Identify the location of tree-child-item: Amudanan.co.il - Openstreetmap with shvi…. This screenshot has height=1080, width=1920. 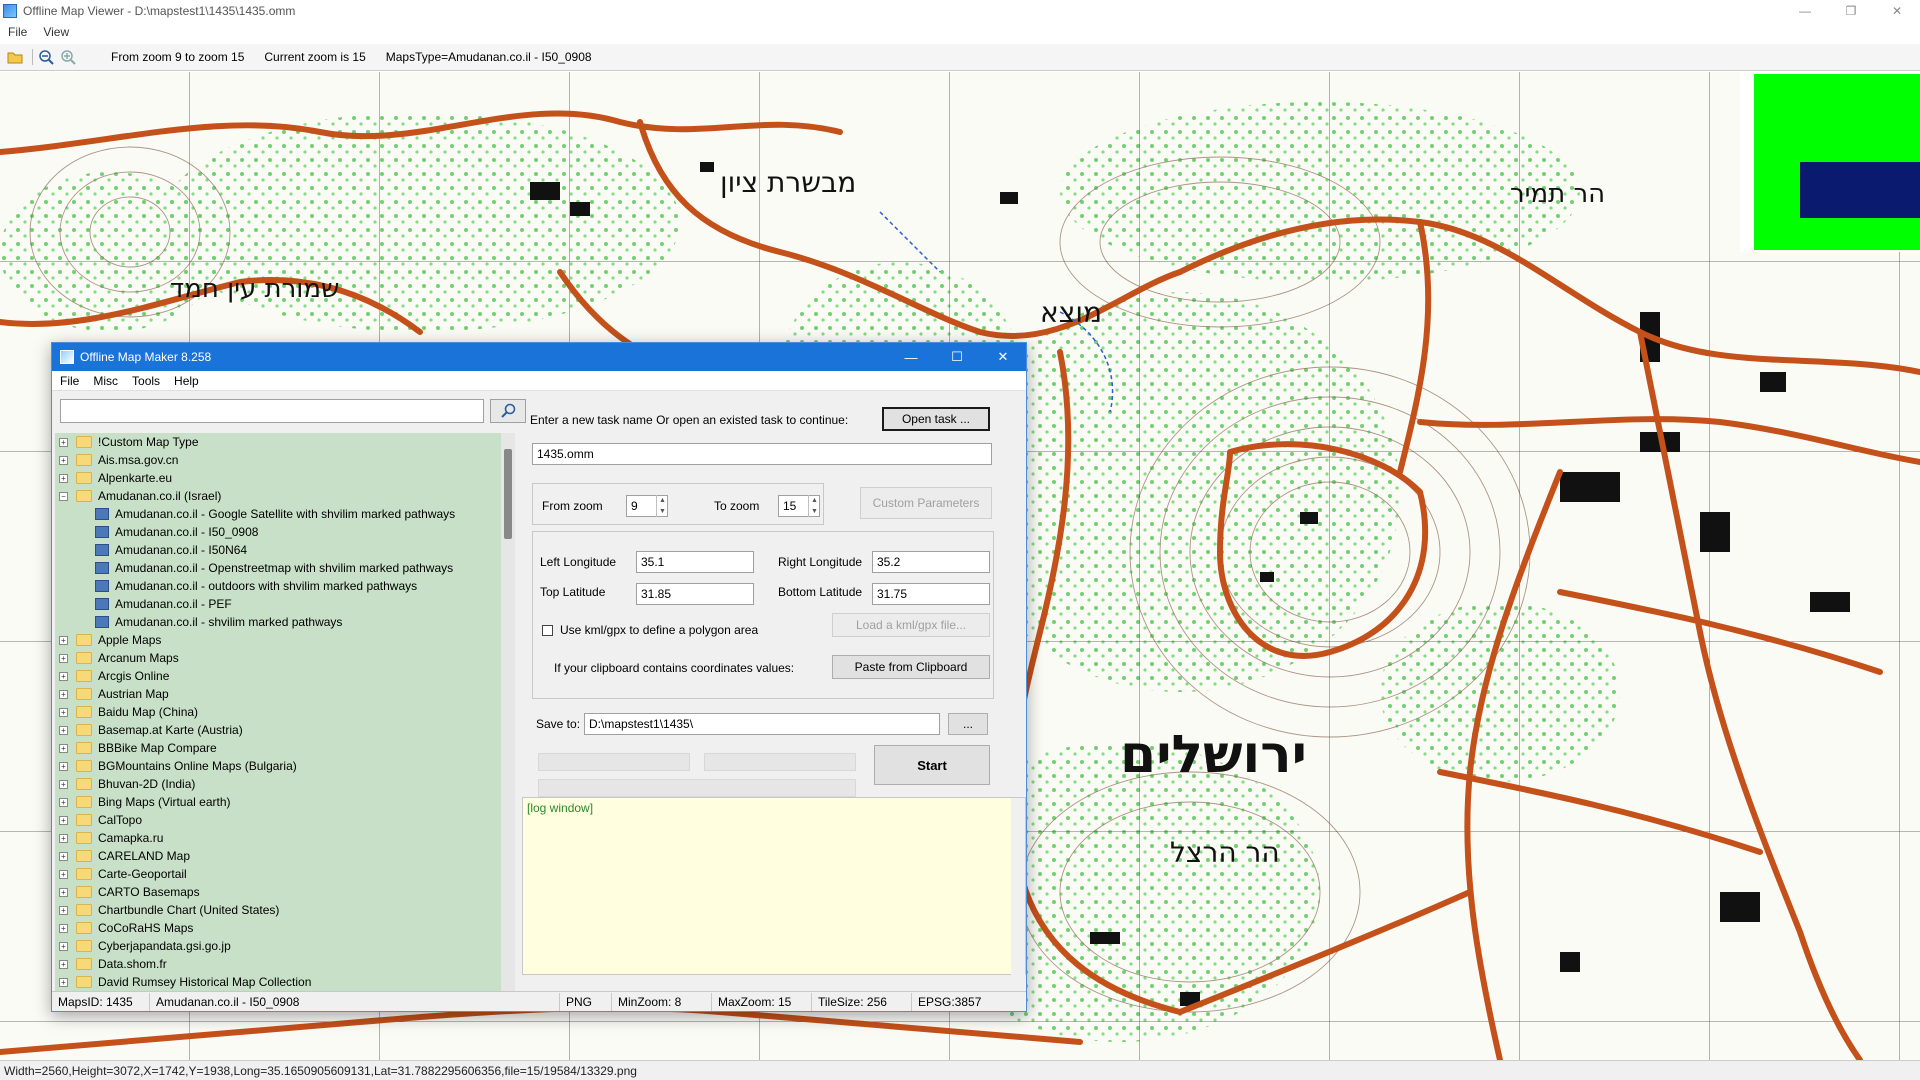
(285, 568).